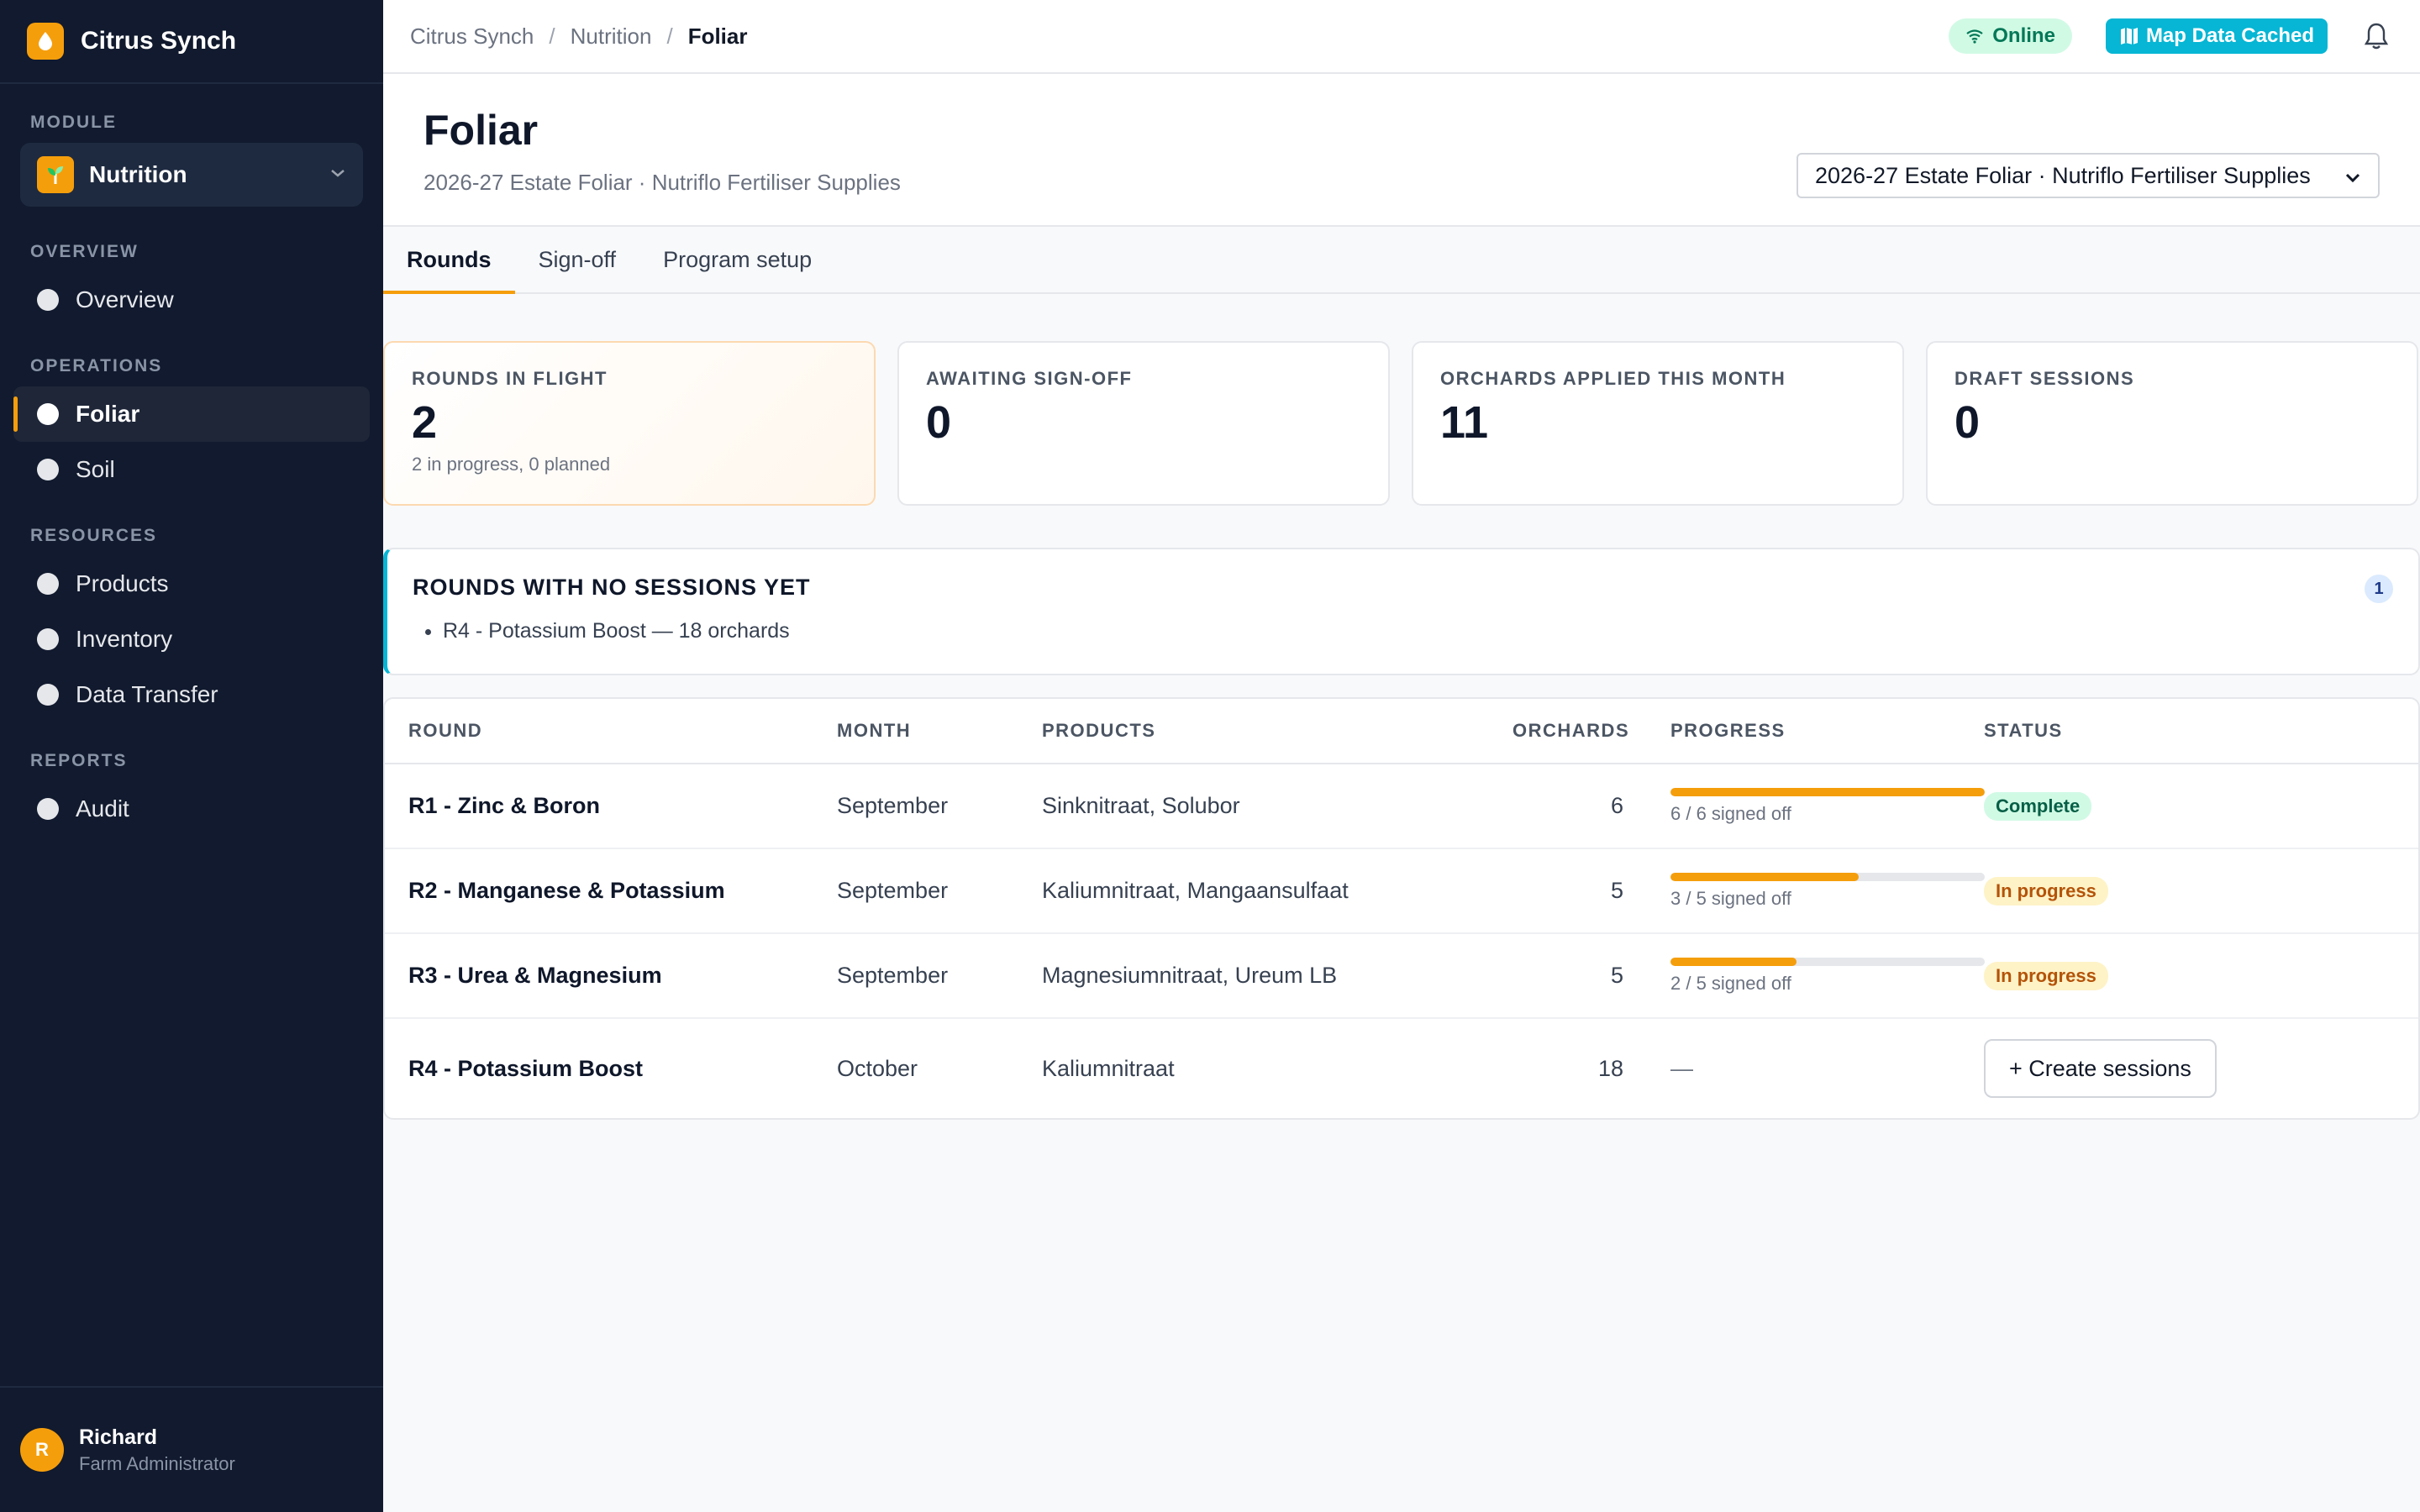  I want to click on round-orchards: 6, so click(1617, 805).